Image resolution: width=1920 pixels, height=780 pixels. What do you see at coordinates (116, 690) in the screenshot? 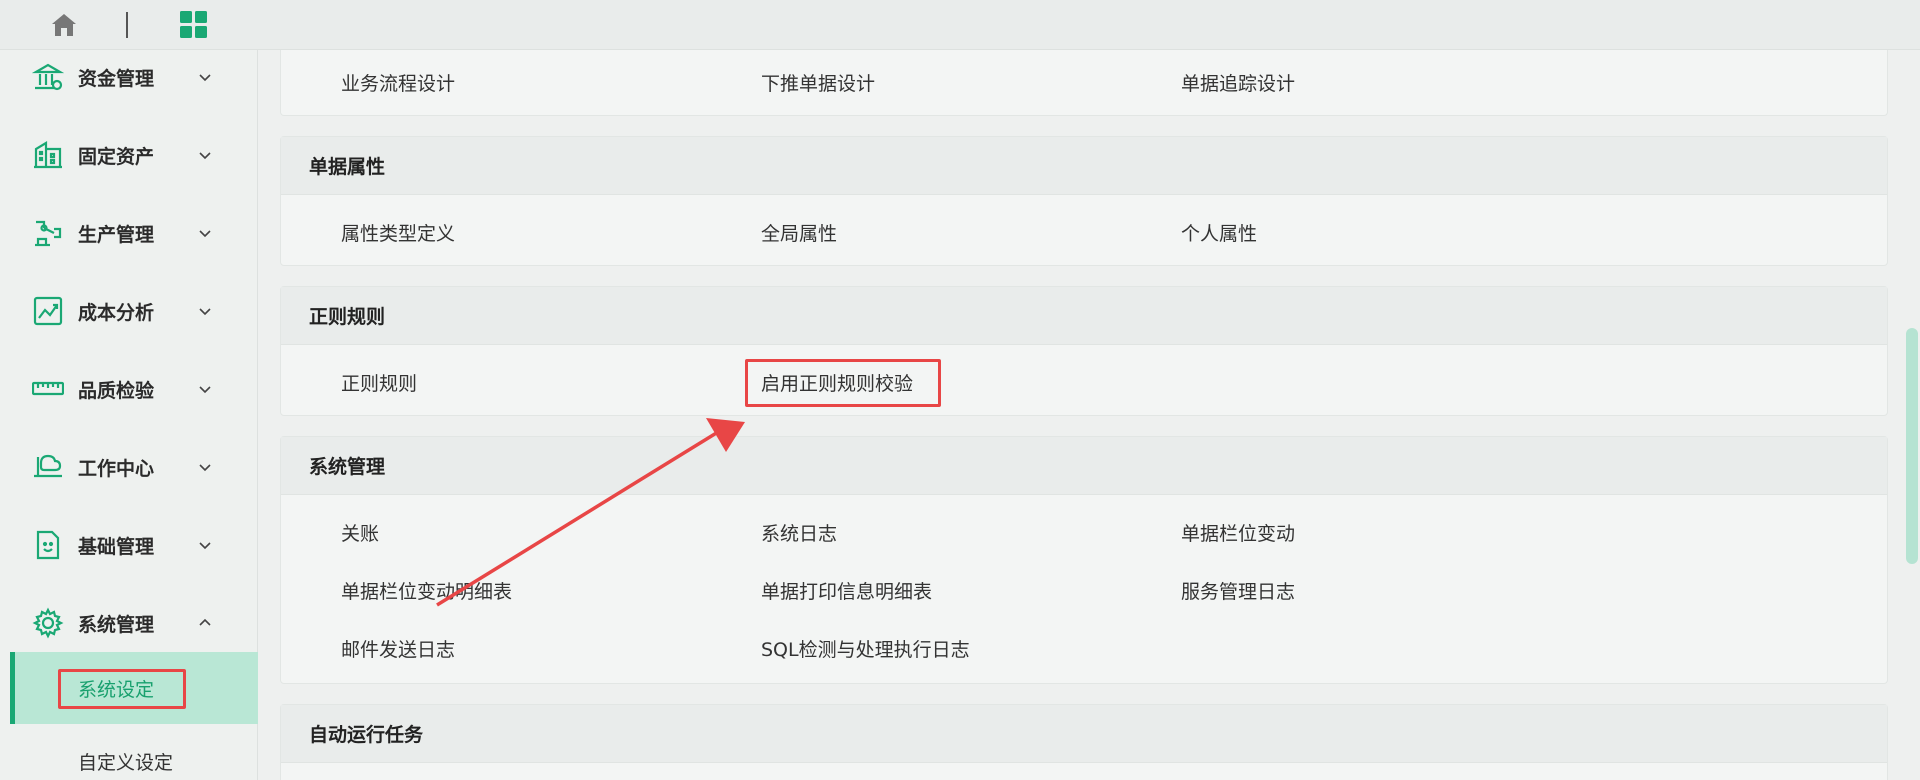
I see `sidebar-subitem-label: 系统设定` at bounding box center [116, 690].